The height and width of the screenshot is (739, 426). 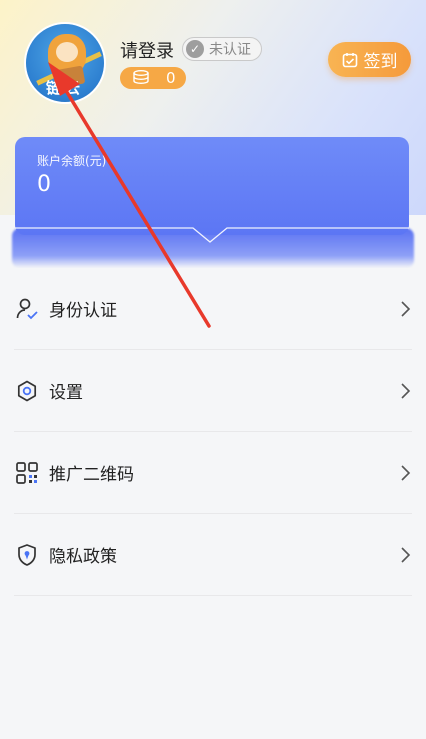 What do you see at coordinates (27, 473) in the screenshot?
I see `qr-code-icon` at bounding box center [27, 473].